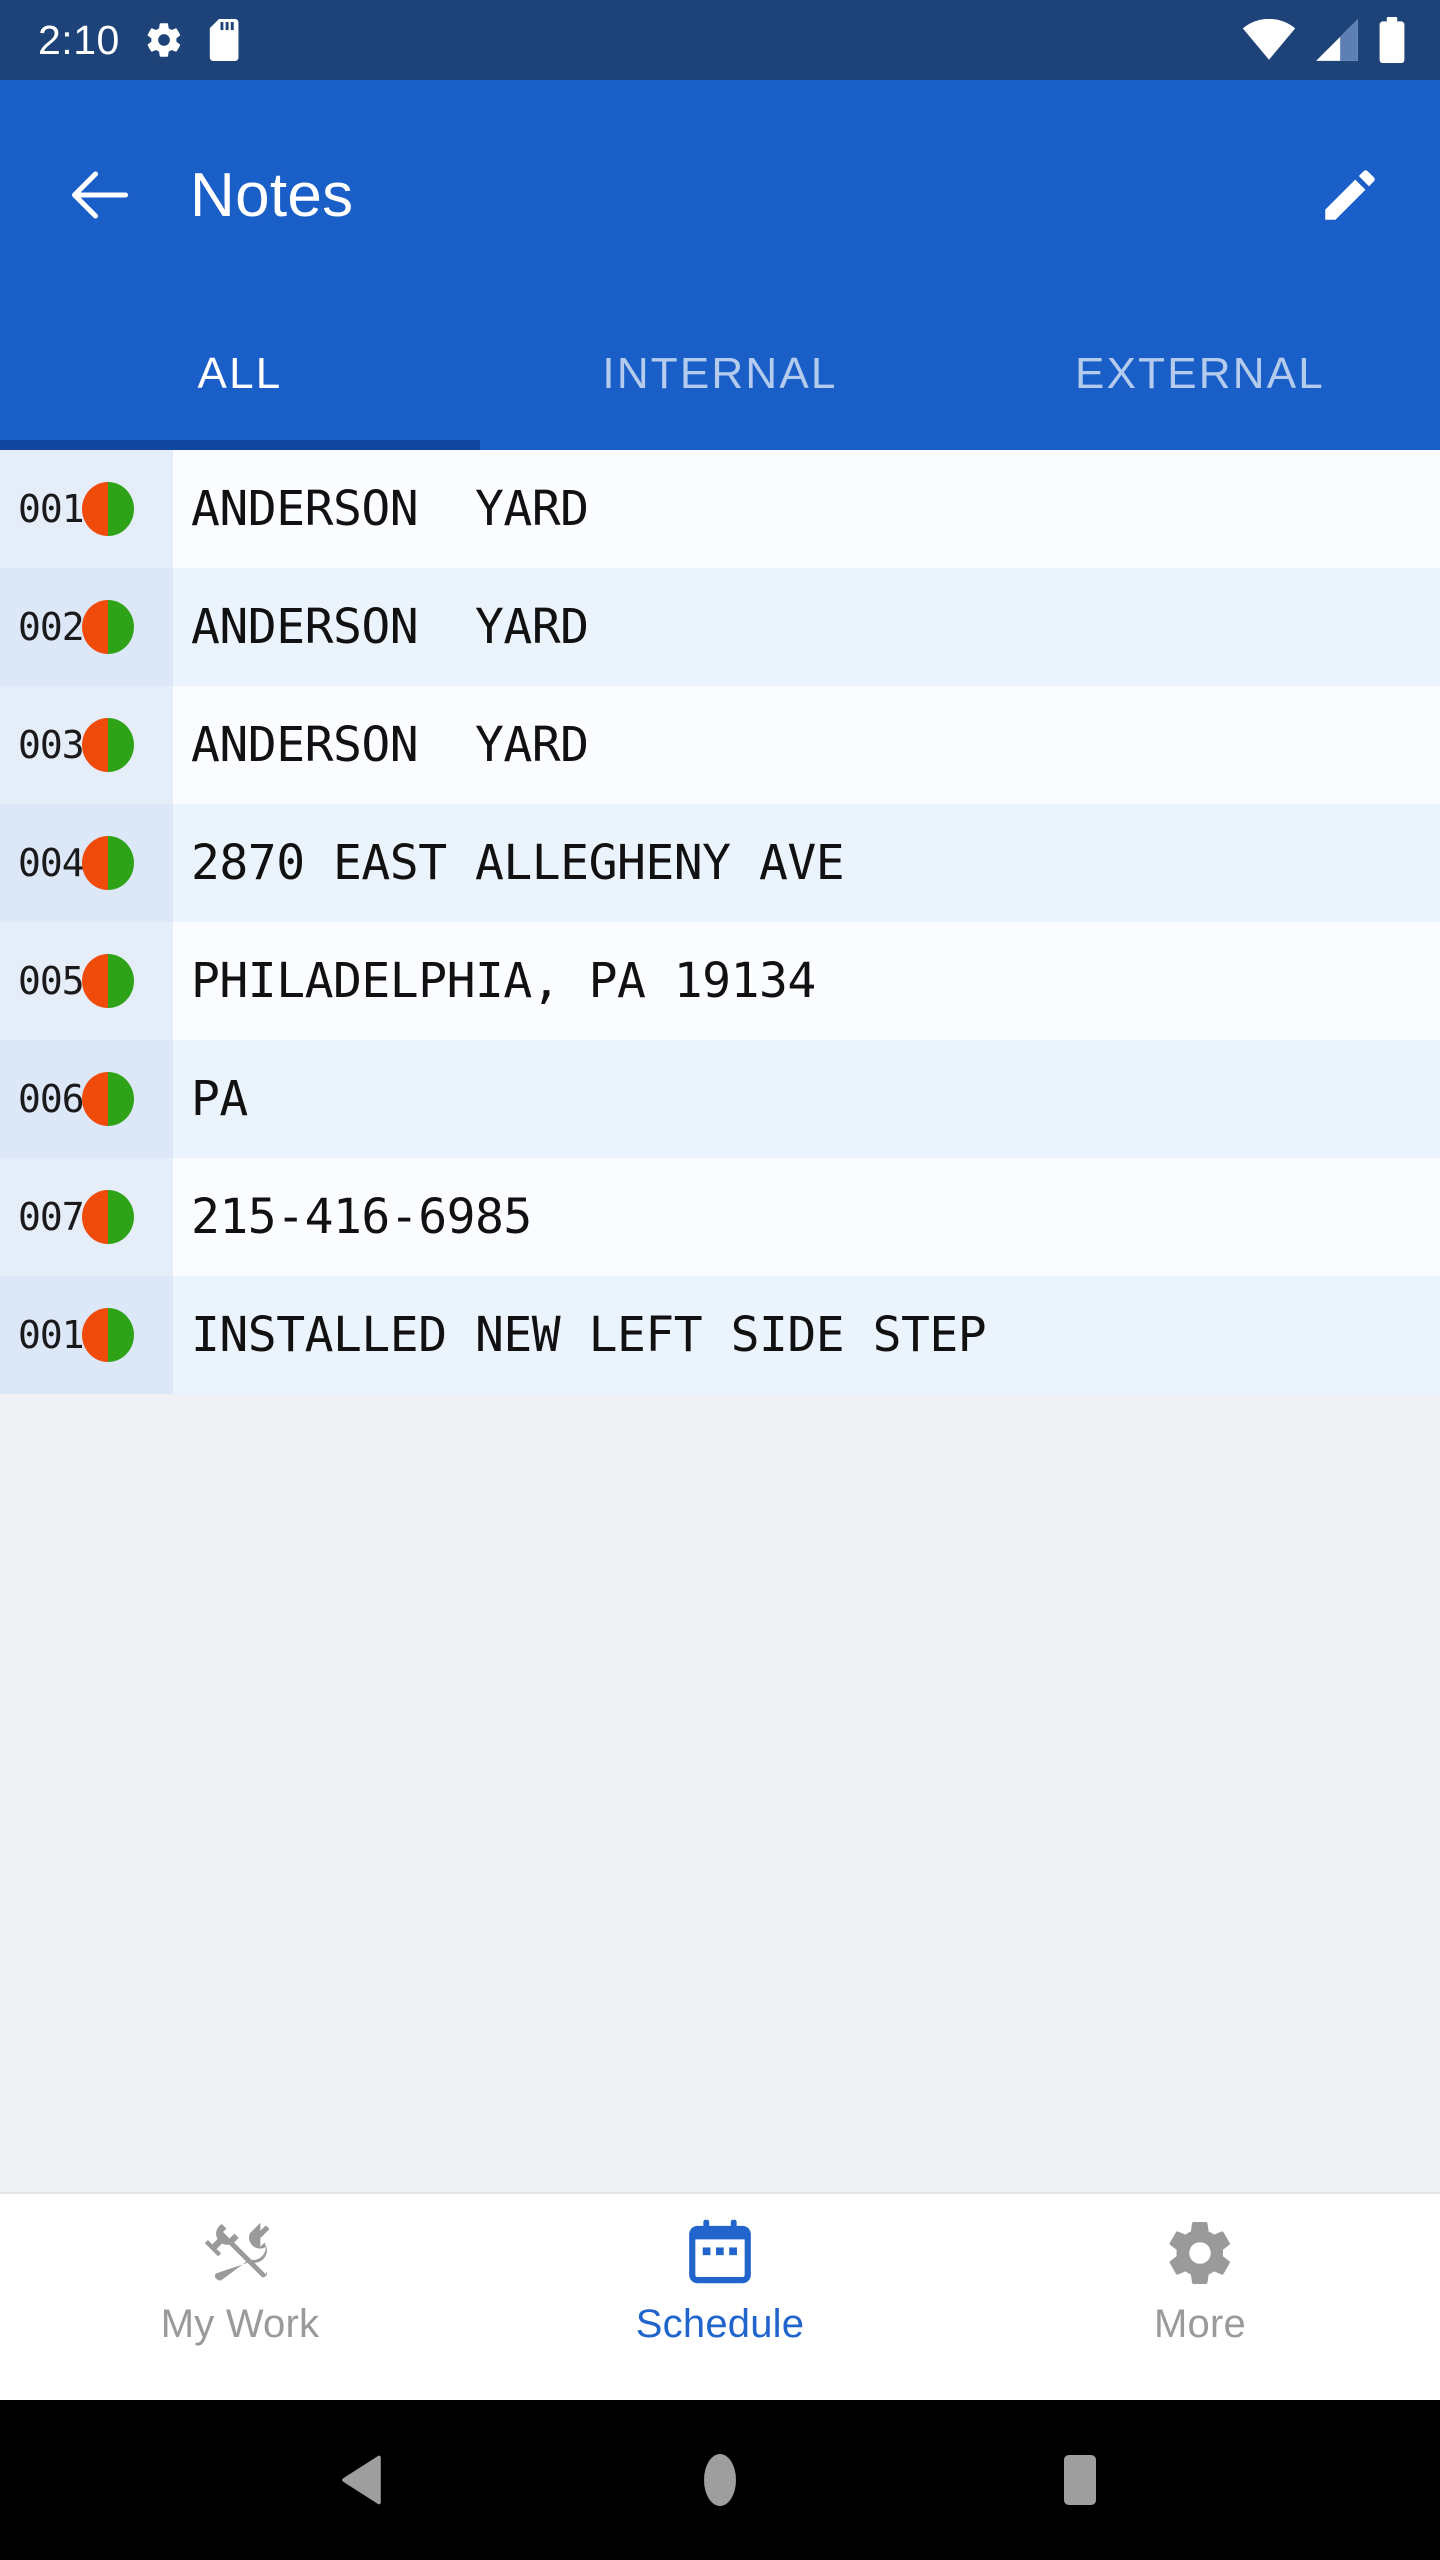 This screenshot has height=2560, width=1440. What do you see at coordinates (240, 445) in the screenshot?
I see `tab-active-indicator` at bounding box center [240, 445].